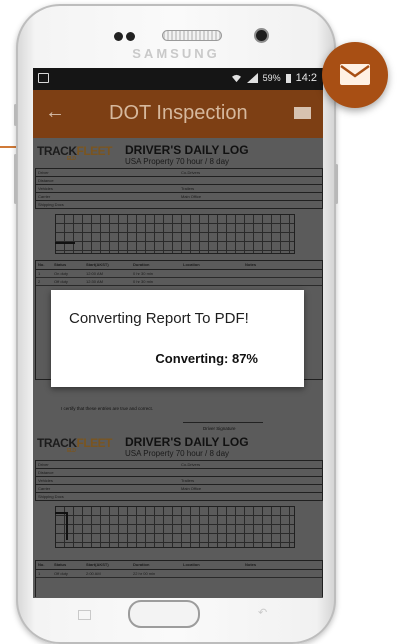 The image size is (398, 644). What do you see at coordinates (74, 153) in the screenshot?
I see `company-logo: TRACKFLEET ELD` at bounding box center [74, 153].